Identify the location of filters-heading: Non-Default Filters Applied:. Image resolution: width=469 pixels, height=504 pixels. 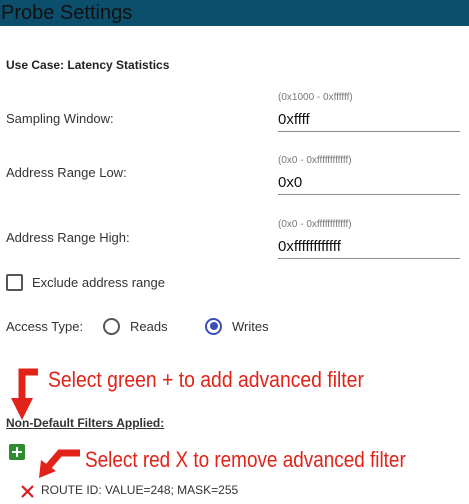
(85, 423).